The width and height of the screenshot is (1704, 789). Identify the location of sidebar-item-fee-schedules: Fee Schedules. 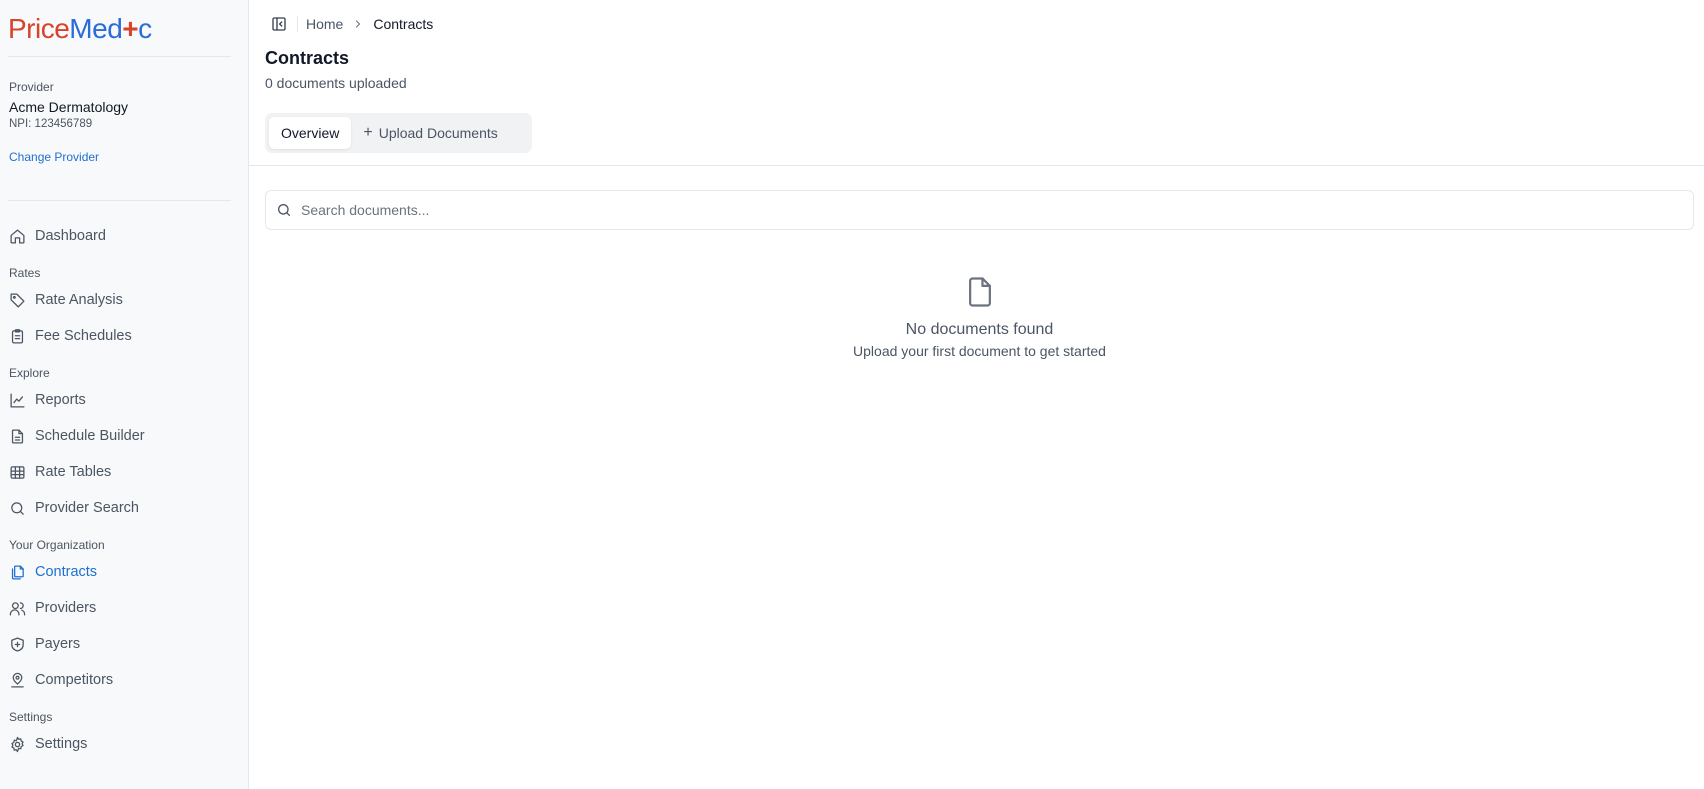
(70, 336).